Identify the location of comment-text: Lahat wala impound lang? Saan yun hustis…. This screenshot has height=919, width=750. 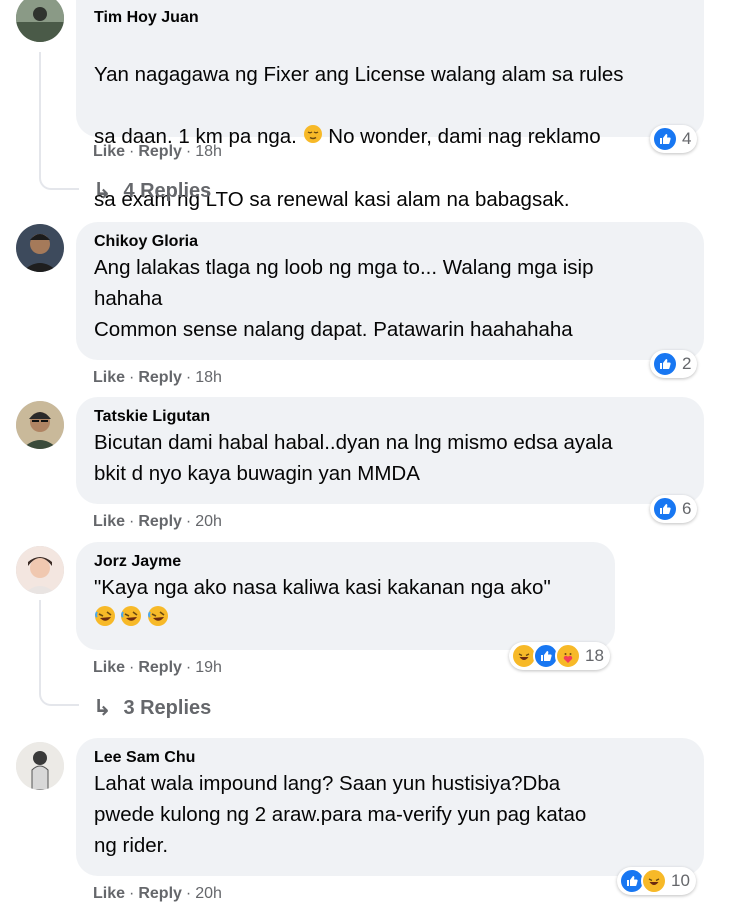
(340, 814).